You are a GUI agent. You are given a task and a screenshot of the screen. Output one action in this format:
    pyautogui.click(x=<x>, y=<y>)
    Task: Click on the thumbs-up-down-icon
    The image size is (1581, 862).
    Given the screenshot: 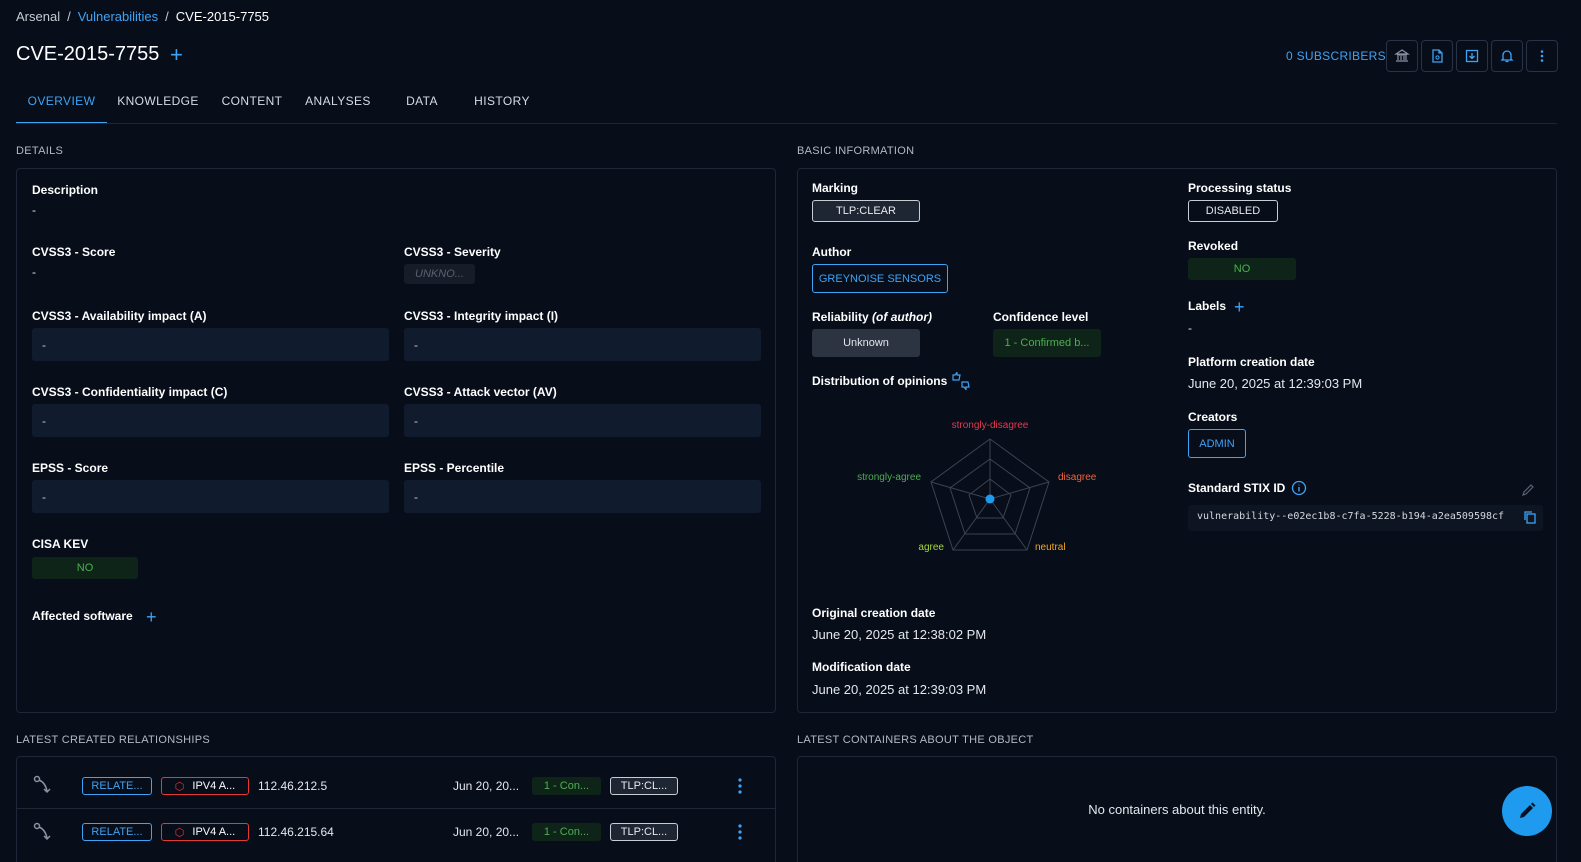 What is the action you would take?
    pyautogui.click(x=961, y=381)
    